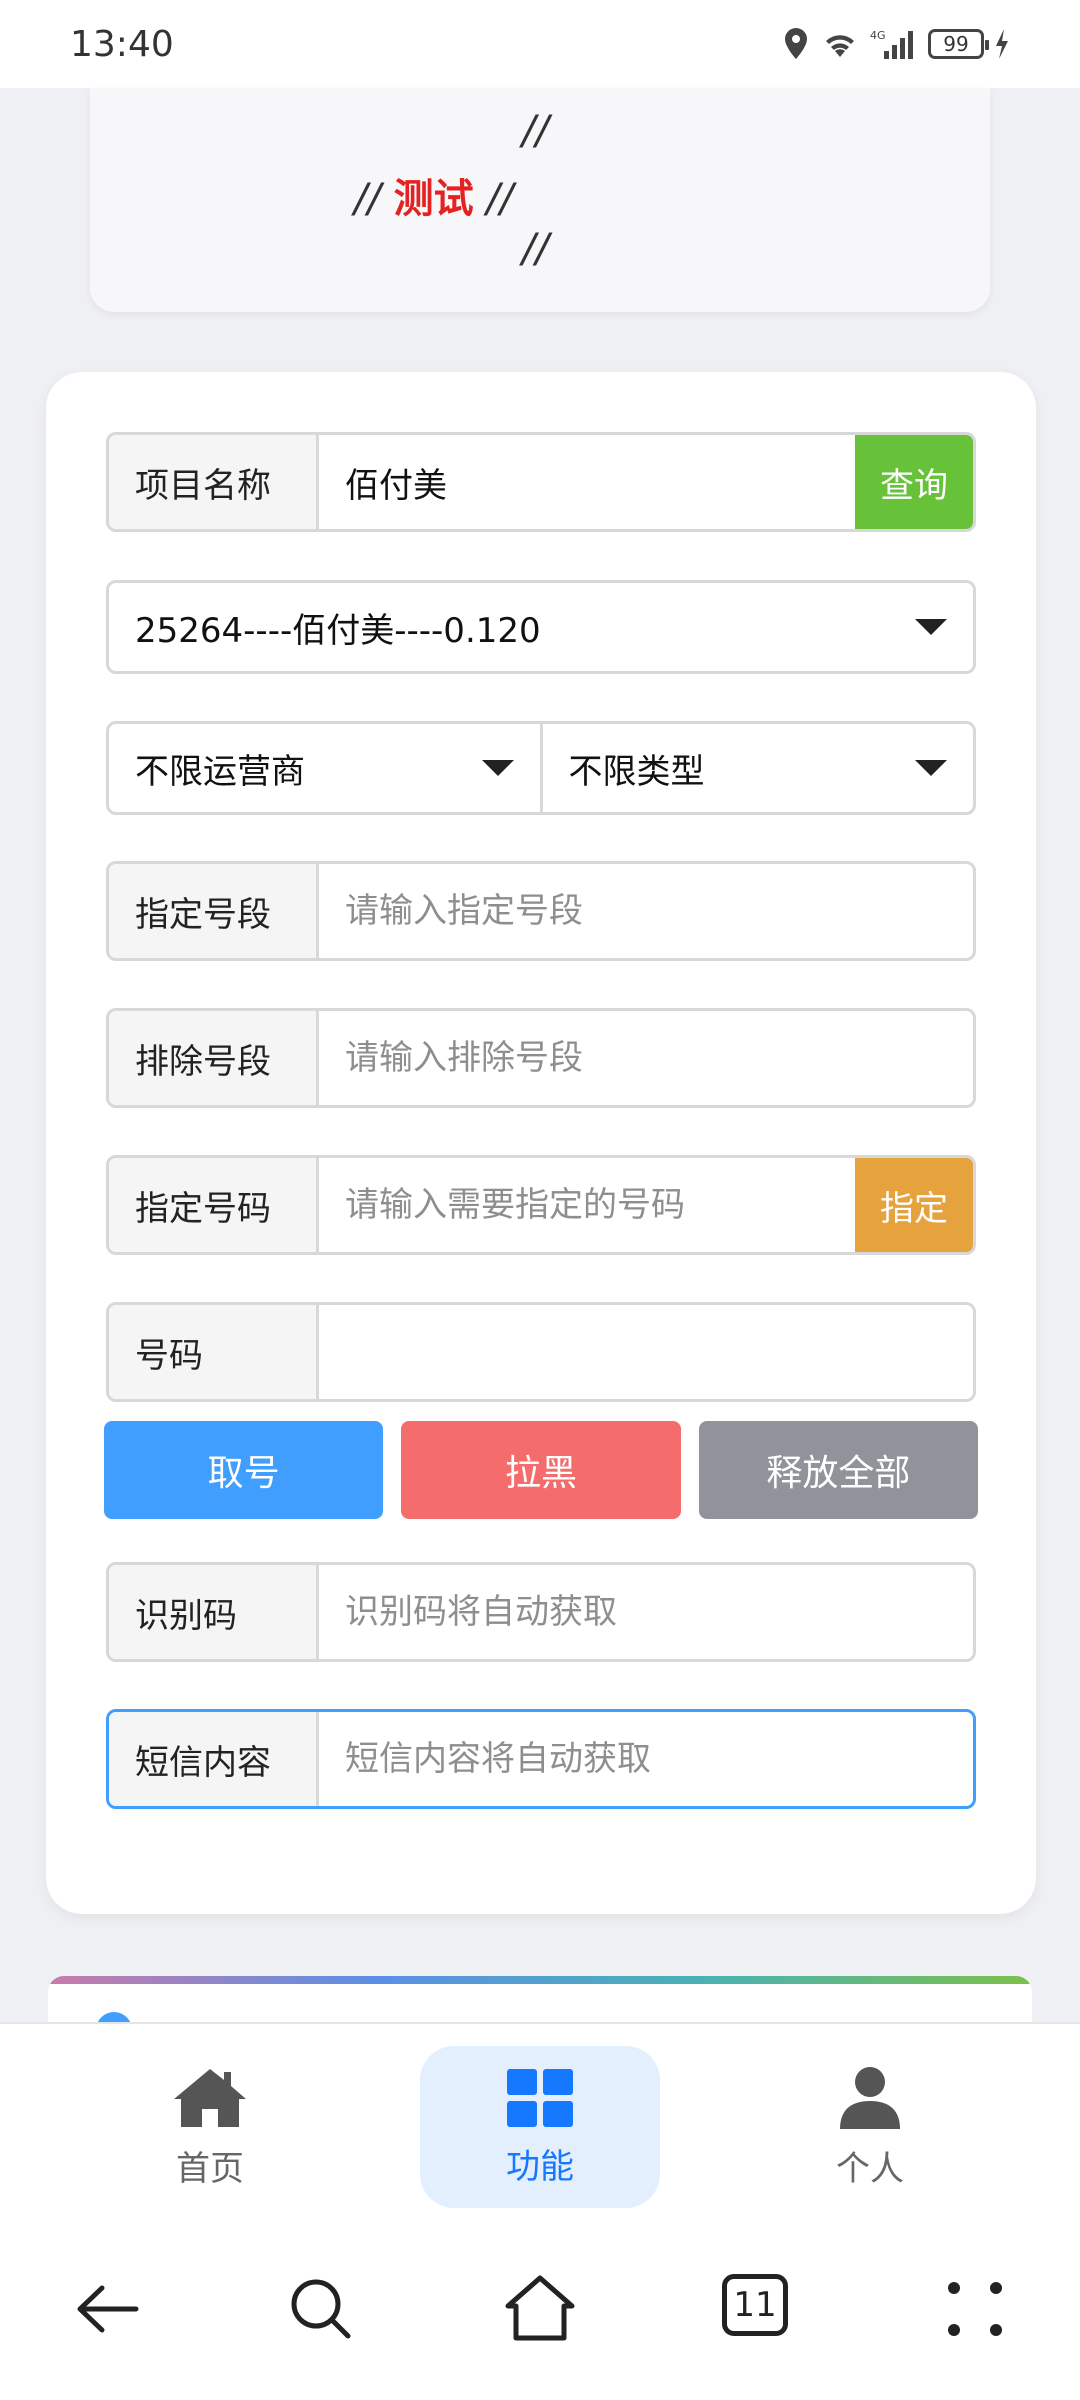 The width and height of the screenshot is (1080, 2400). Describe the element at coordinates (646, 1352) in the screenshot. I see `number-input` at that location.